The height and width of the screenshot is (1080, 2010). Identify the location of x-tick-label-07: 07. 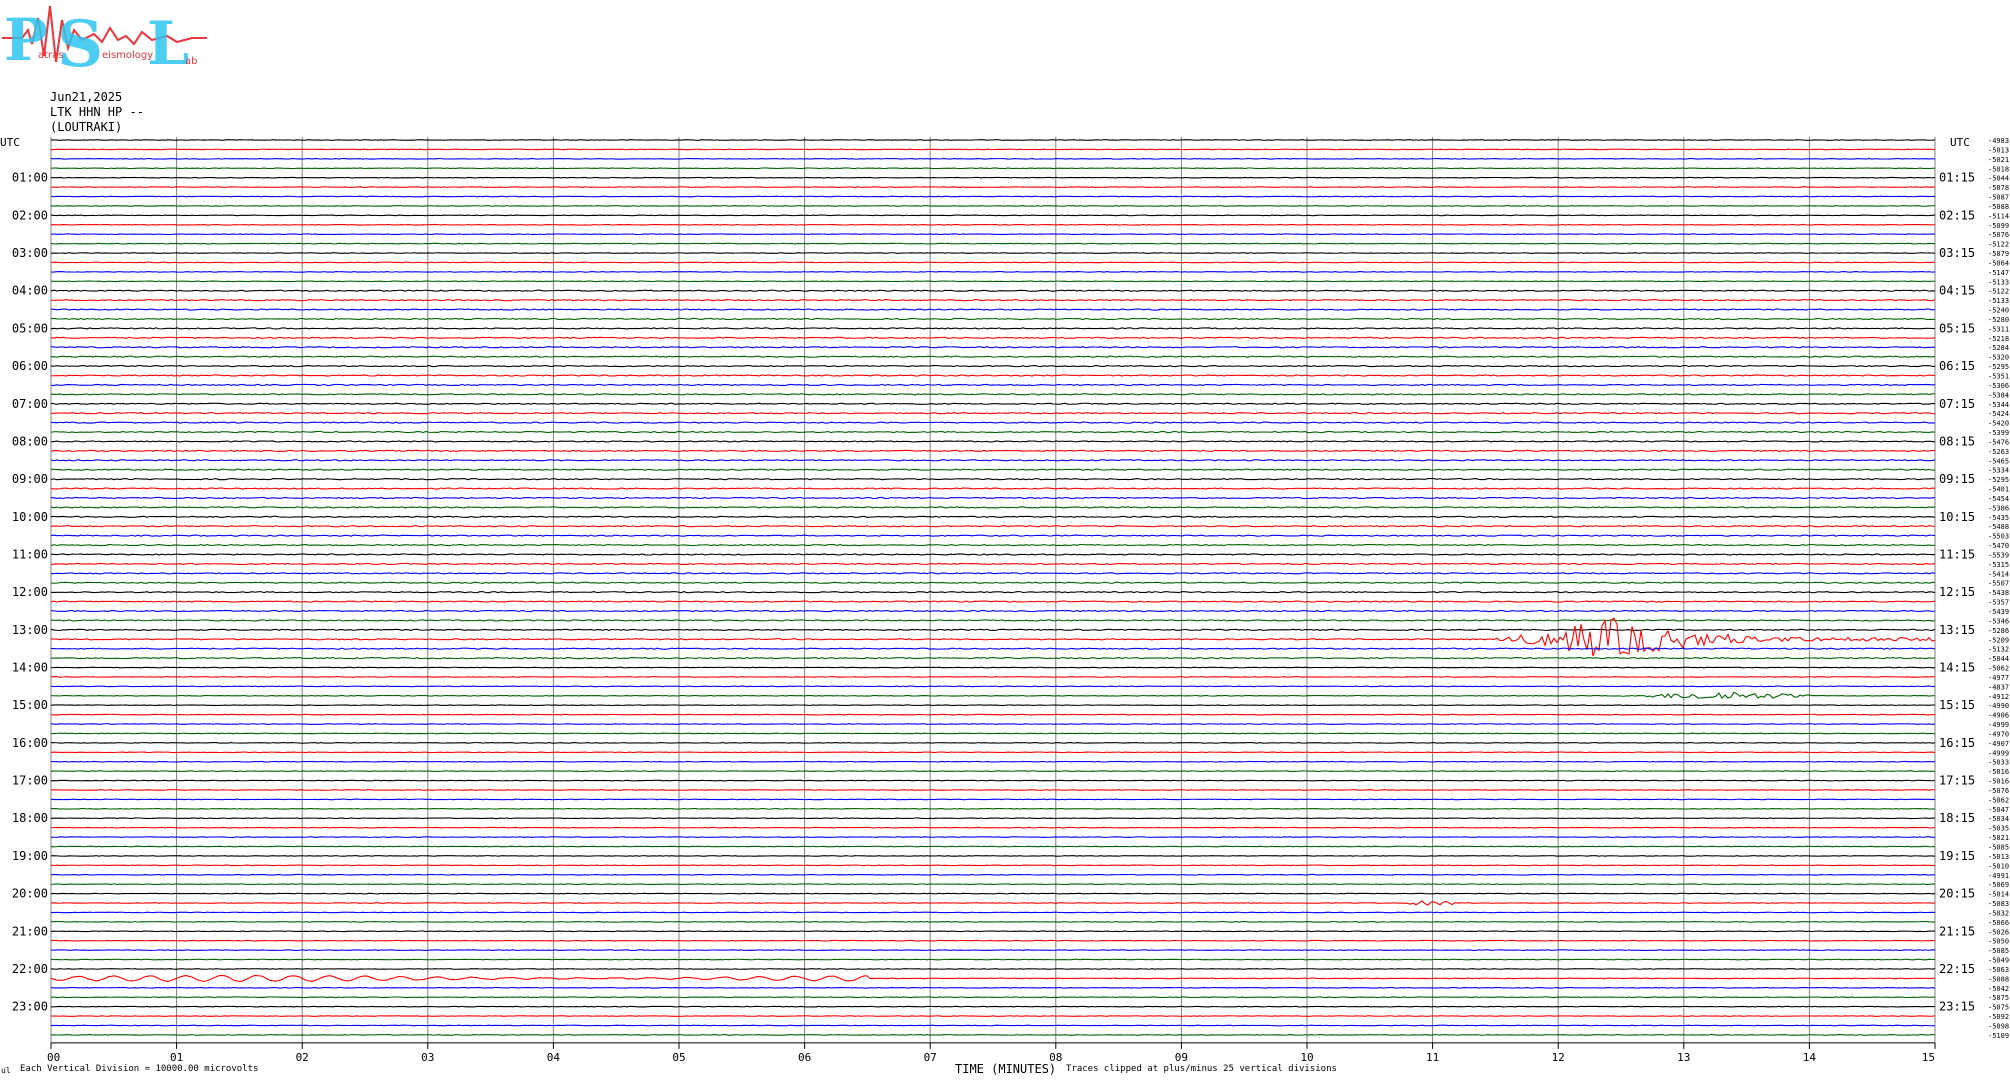
(930, 1057).